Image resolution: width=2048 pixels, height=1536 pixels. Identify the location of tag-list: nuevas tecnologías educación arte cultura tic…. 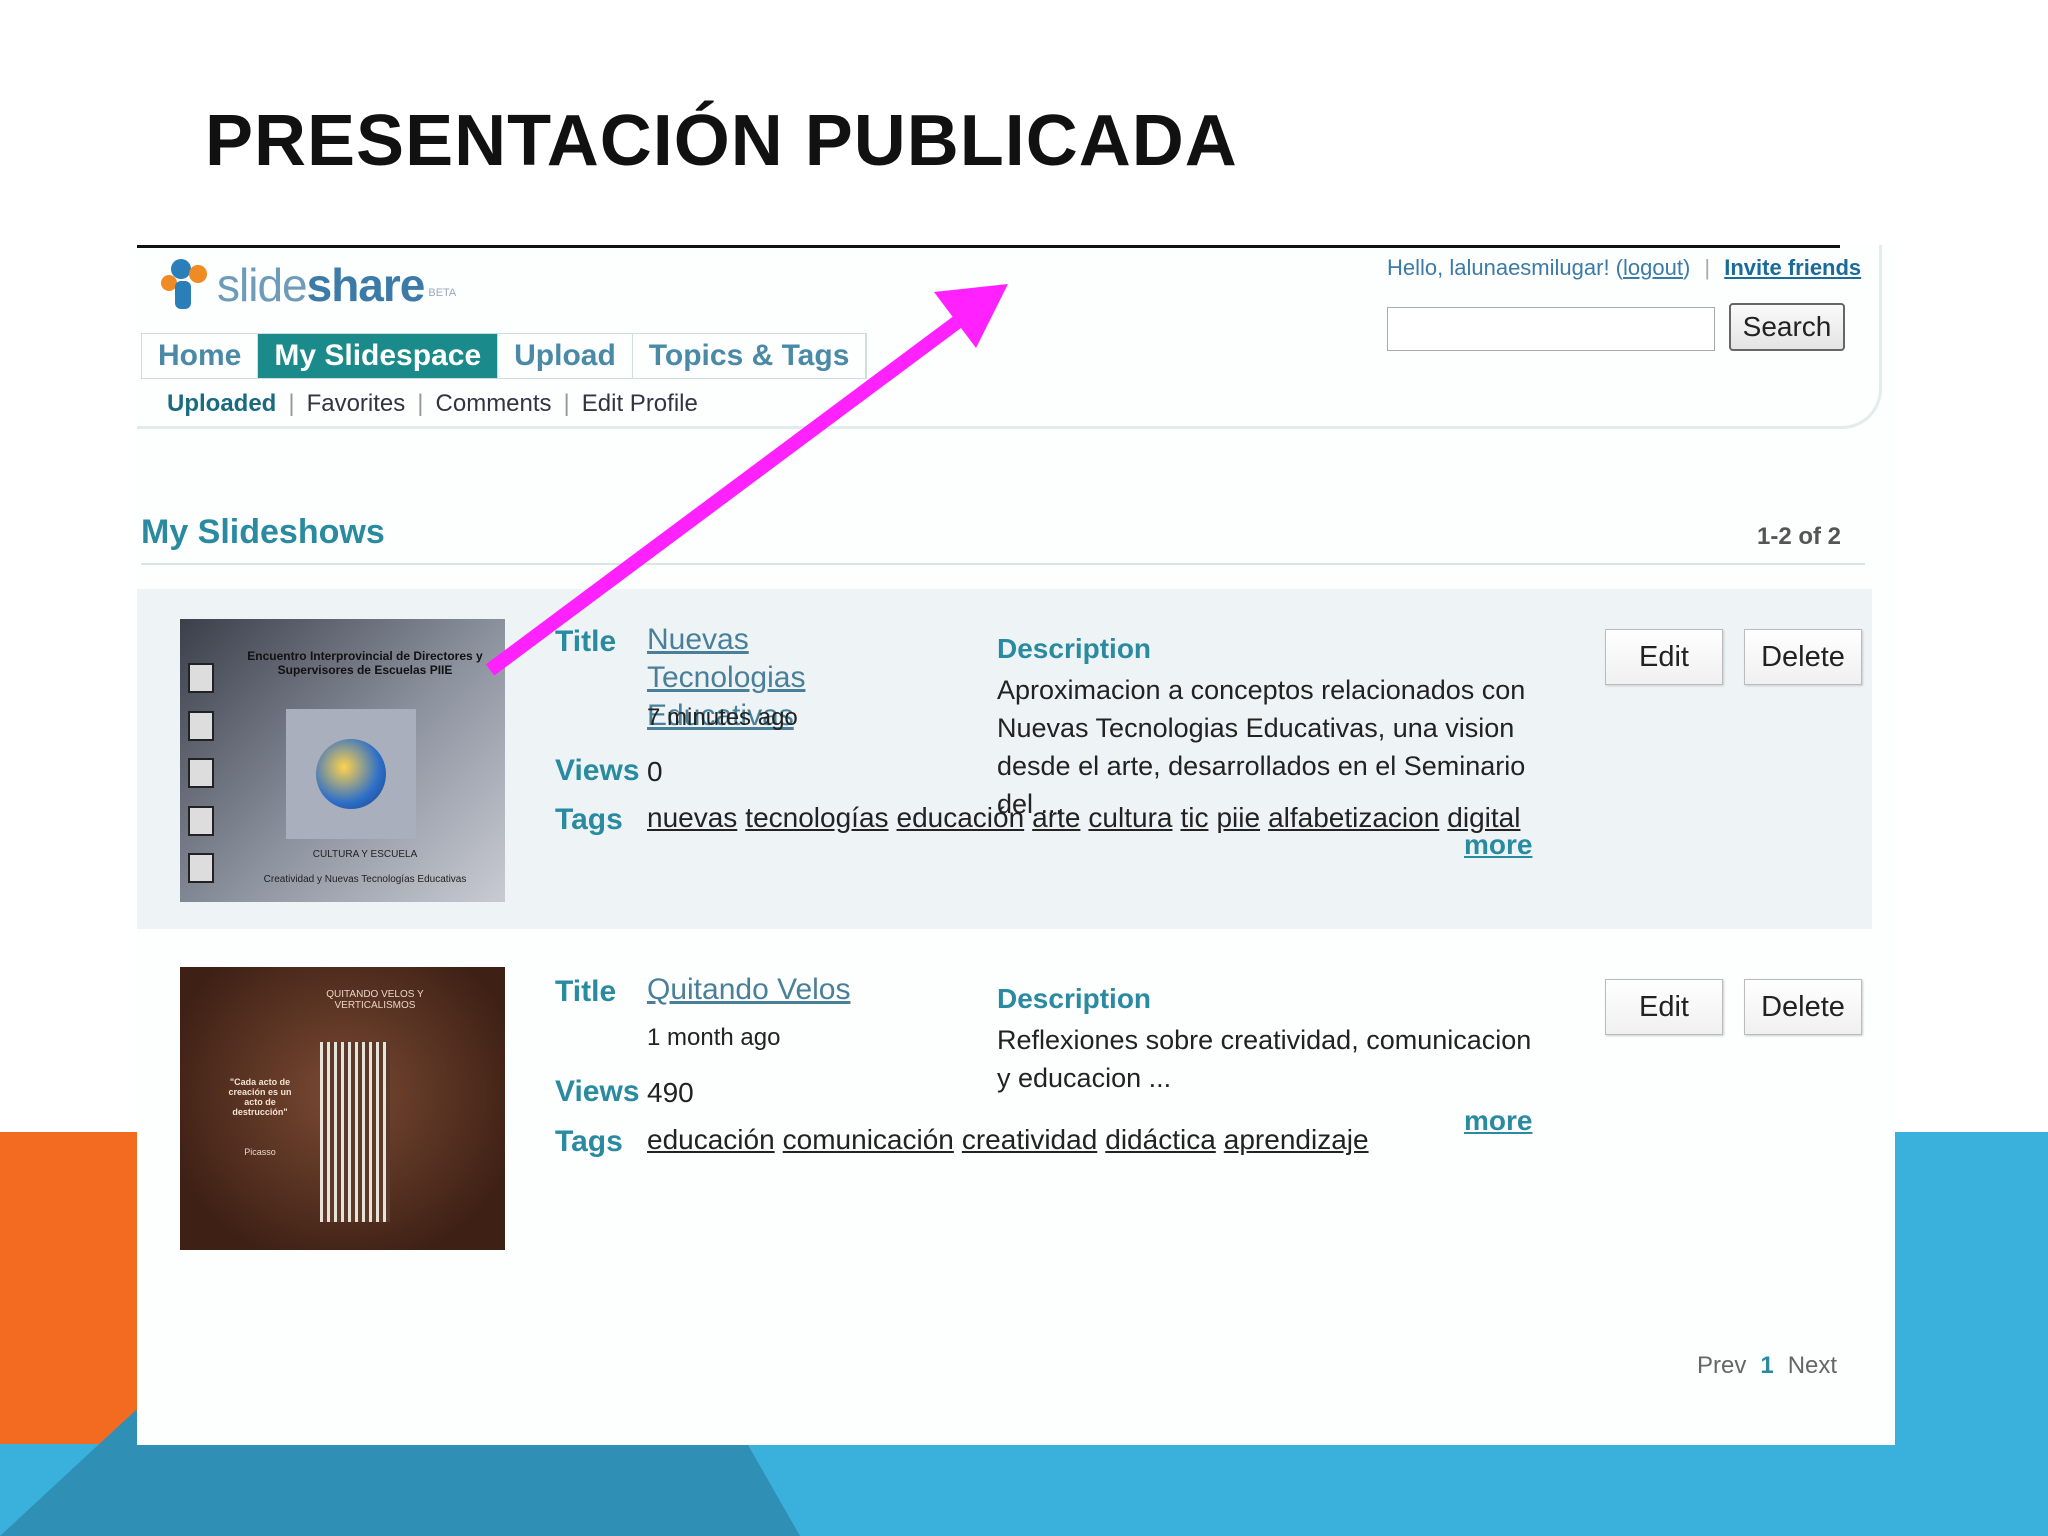
(1083, 818).